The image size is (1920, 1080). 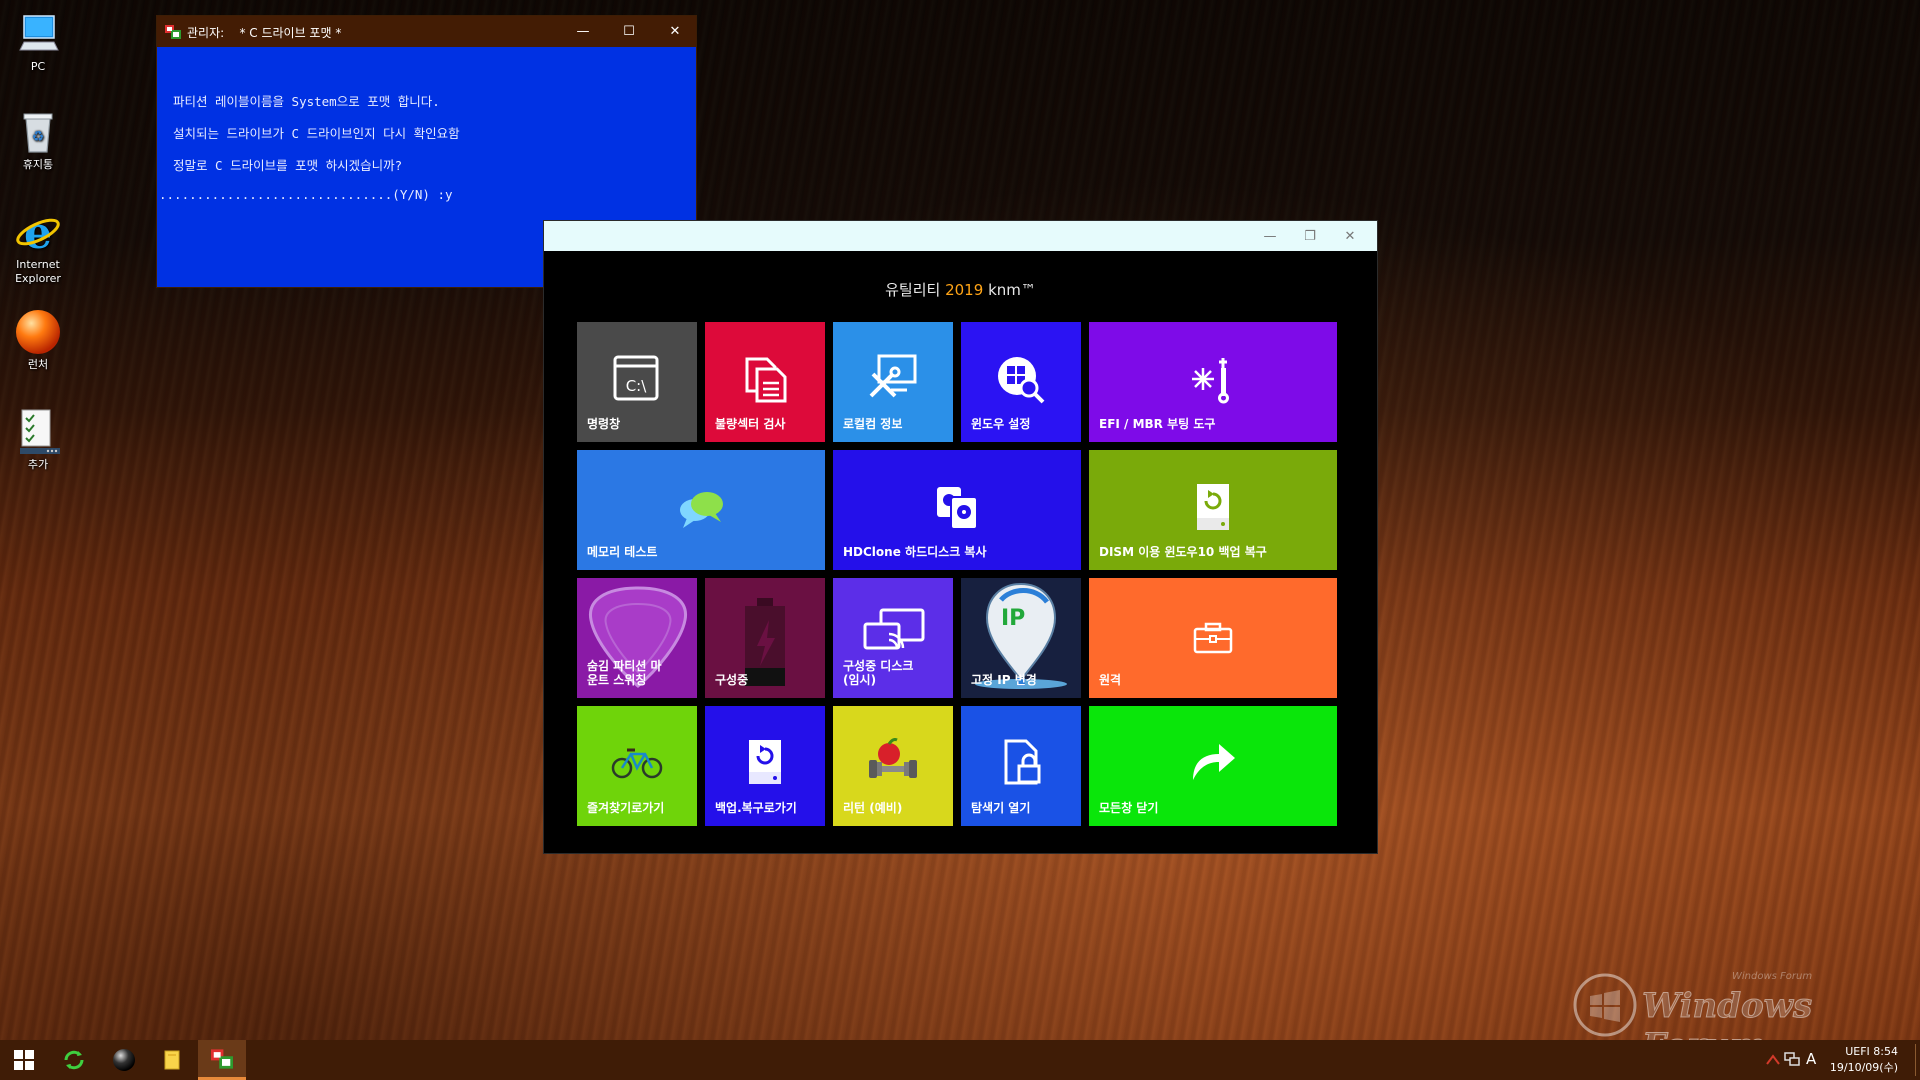 What do you see at coordinates (622, 552) in the screenshot?
I see `tile-label: 메모리 테스트` at bounding box center [622, 552].